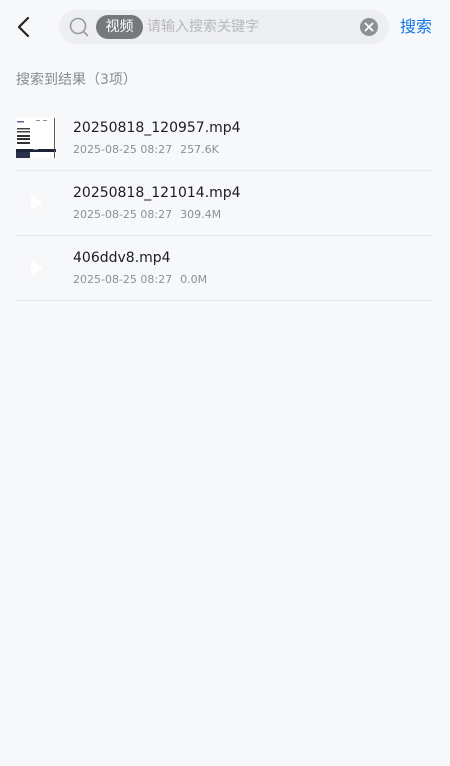 The image size is (450, 766). Describe the element at coordinates (418, 27) in the screenshot. I see `search-button: 搜索` at that location.